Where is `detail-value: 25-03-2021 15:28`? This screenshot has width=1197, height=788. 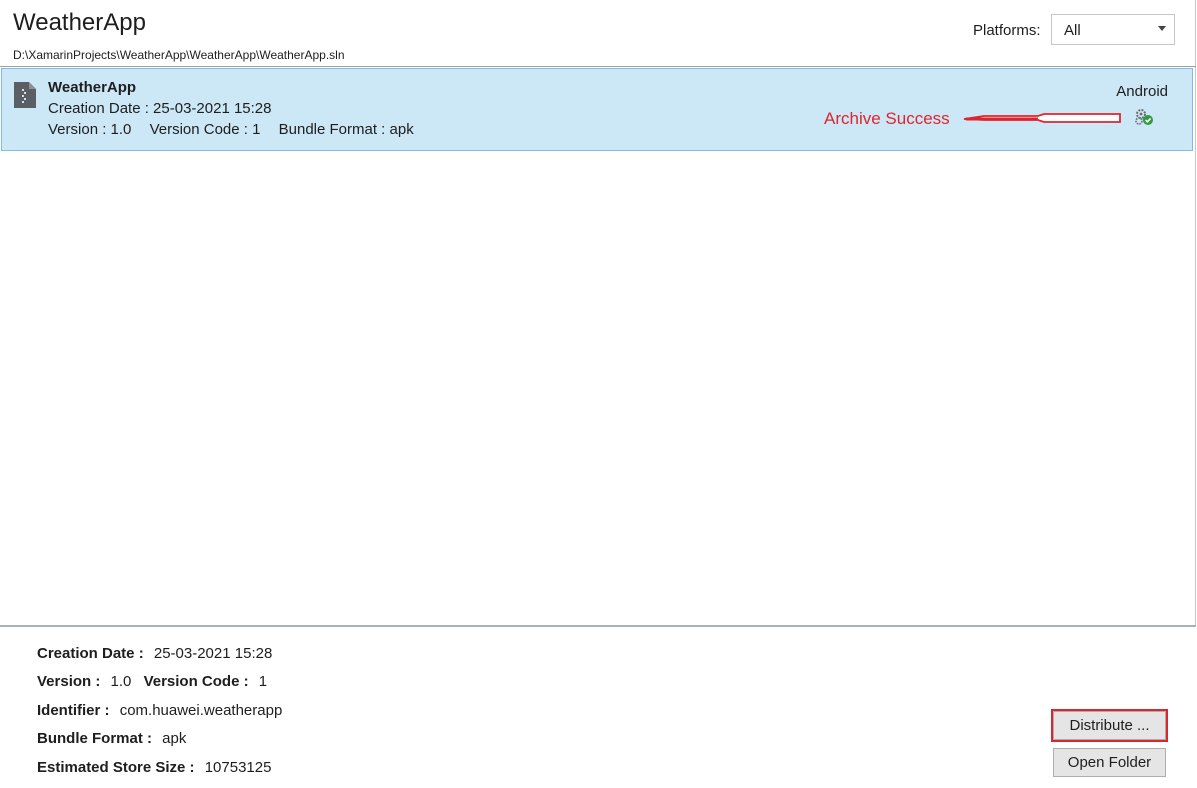
detail-value: 25-03-2021 15:28 is located at coordinates (213, 653).